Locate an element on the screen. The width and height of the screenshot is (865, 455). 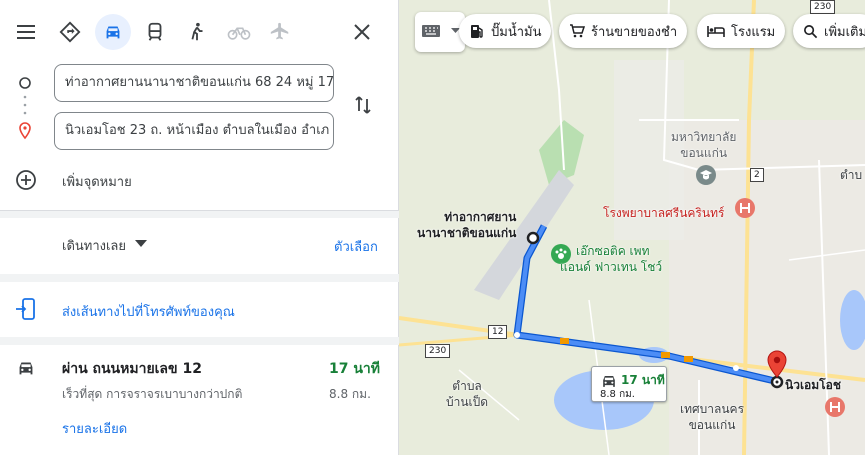
close-icon is located at coordinates (362, 32).